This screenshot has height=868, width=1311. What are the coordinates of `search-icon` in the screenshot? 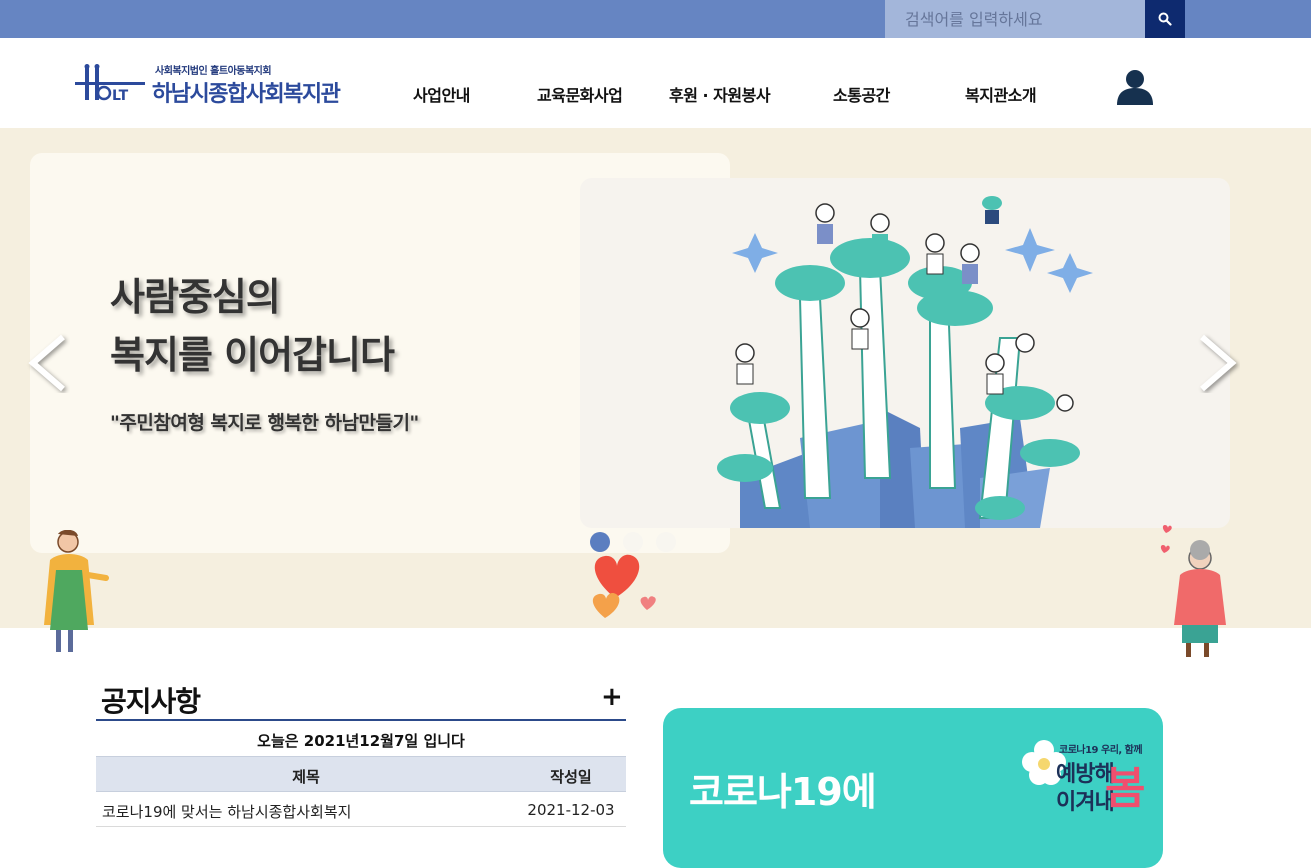 It's located at (1165, 19).